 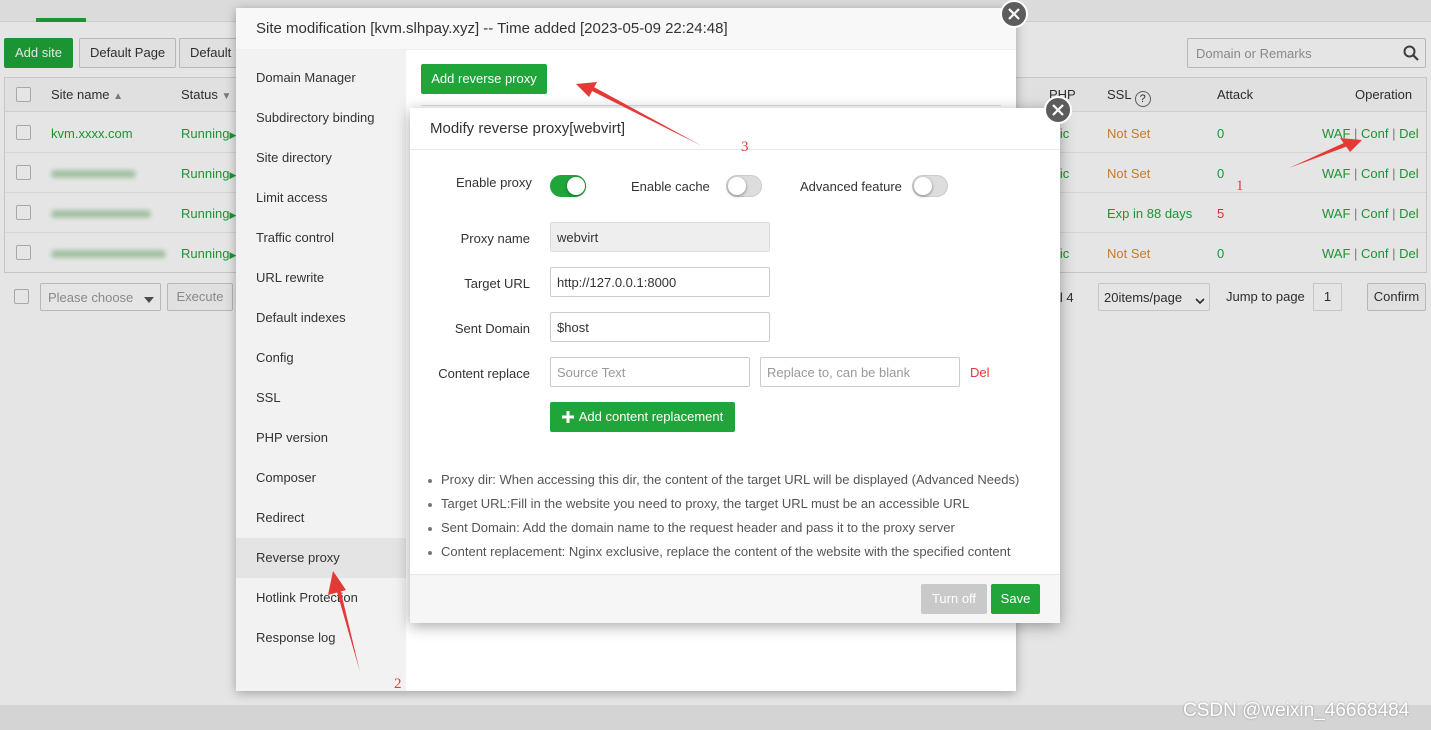 What do you see at coordinates (1240, 186) in the screenshot?
I see `annotation-1: 1` at bounding box center [1240, 186].